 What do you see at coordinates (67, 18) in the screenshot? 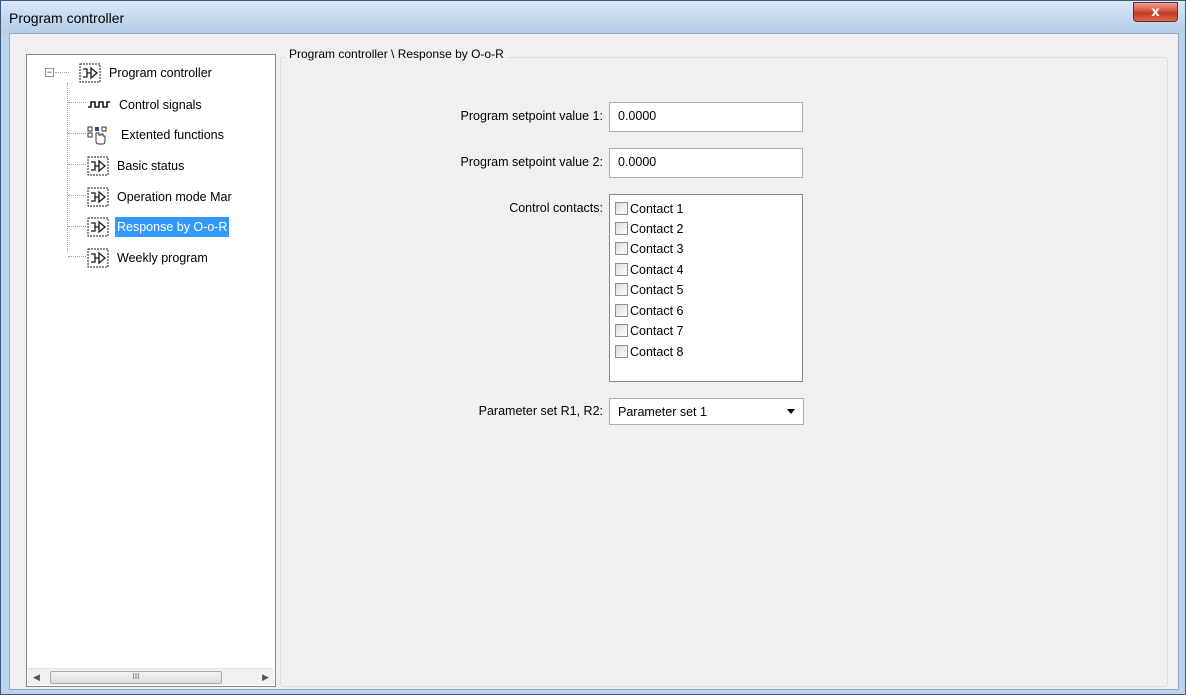
I see `window-title: Program controller` at bounding box center [67, 18].